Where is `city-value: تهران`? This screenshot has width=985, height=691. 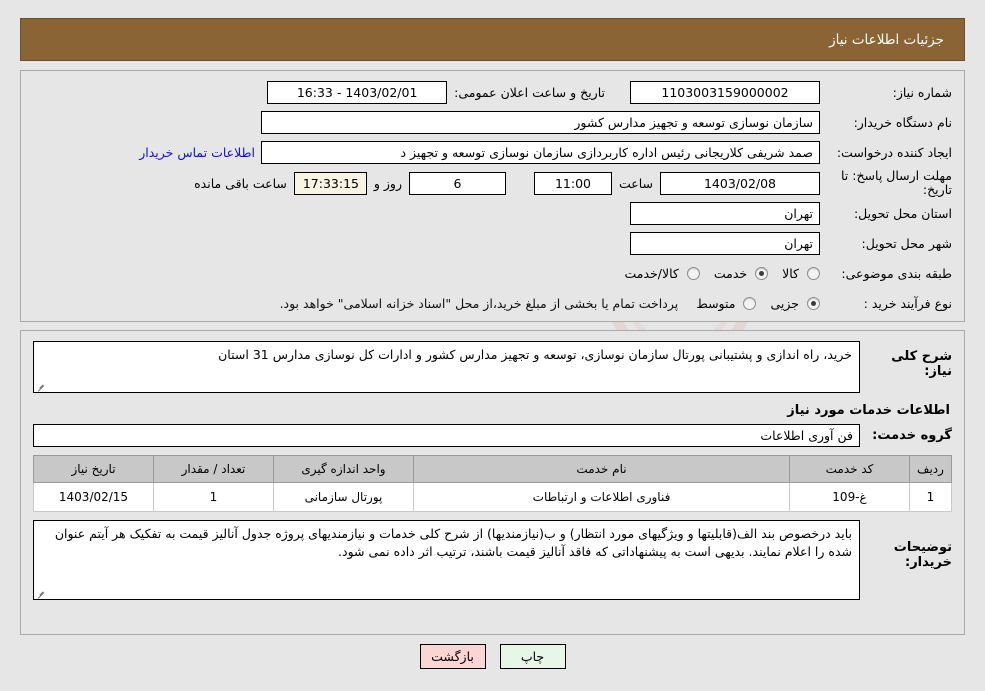
city-value: تهران is located at coordinates (725, 243).